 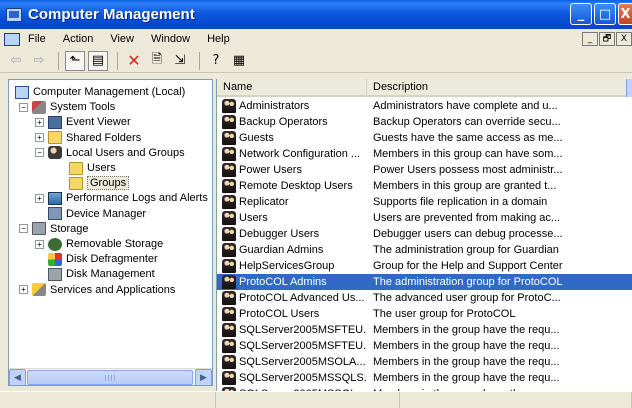 What do you see at coordinates (316, 61) in the screenshot?
I see `toolbar: ⇦ ⇨ ⬑ ▤ ✕ 🗎 ⇲ ? ▦` at bounding box center [316, 61].